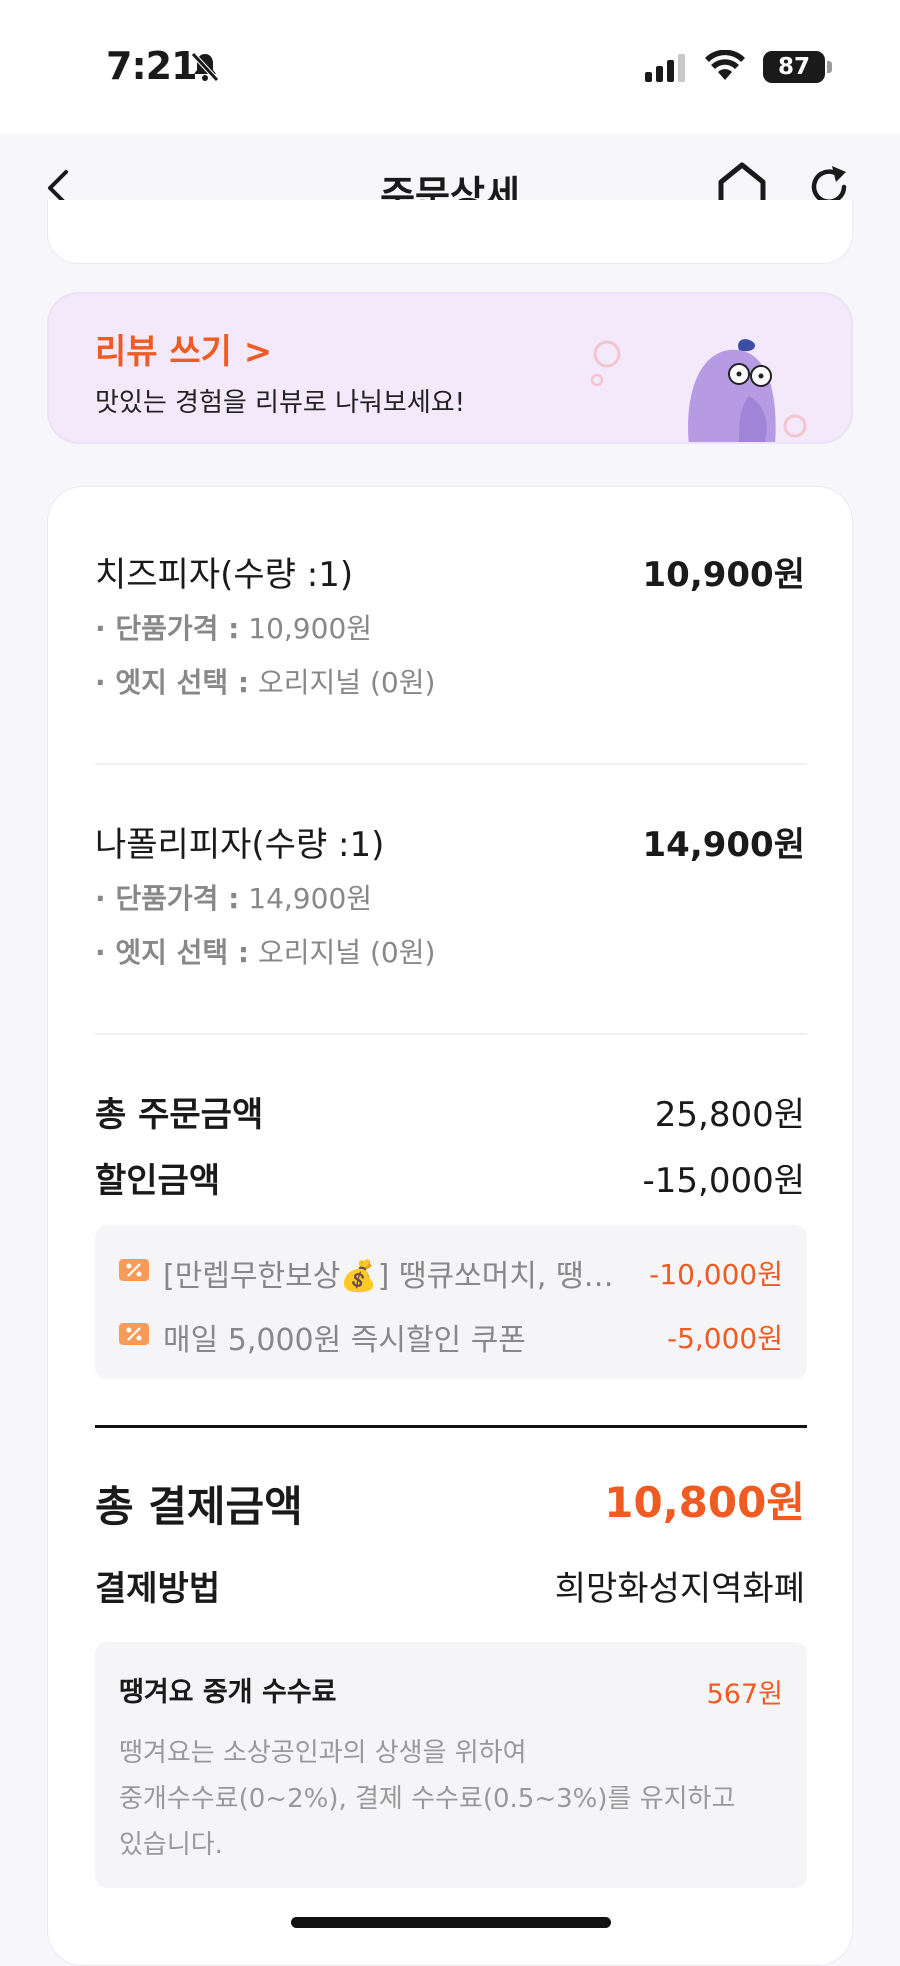  I want to click on item-price: 14,900원, so click(723, 845).